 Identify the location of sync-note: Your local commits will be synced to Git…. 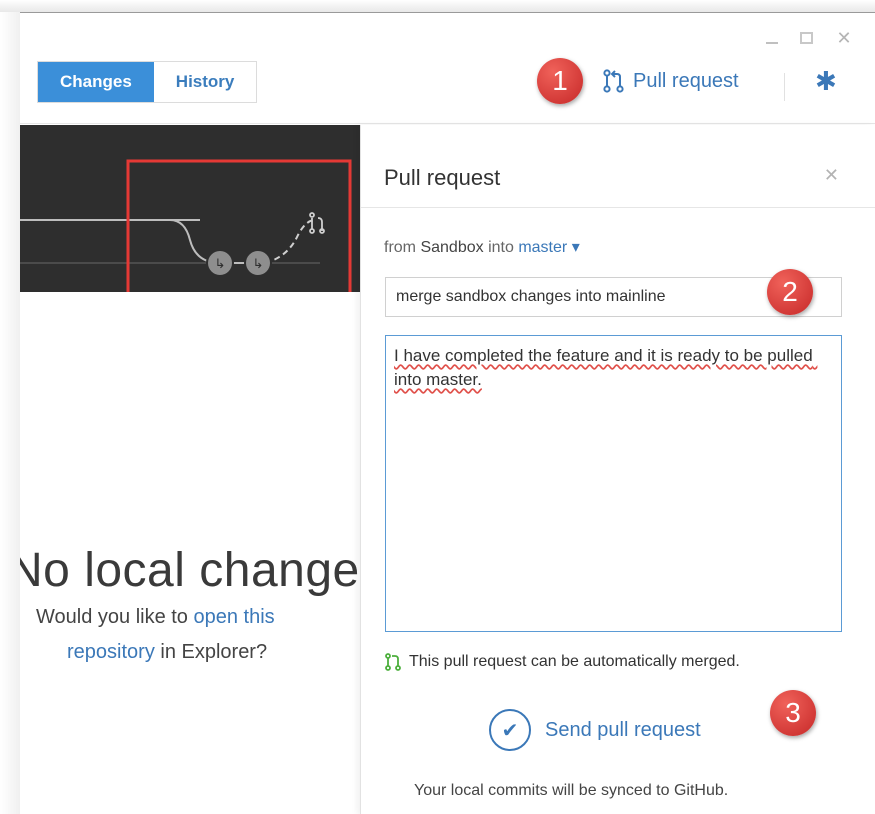
(571, 790).